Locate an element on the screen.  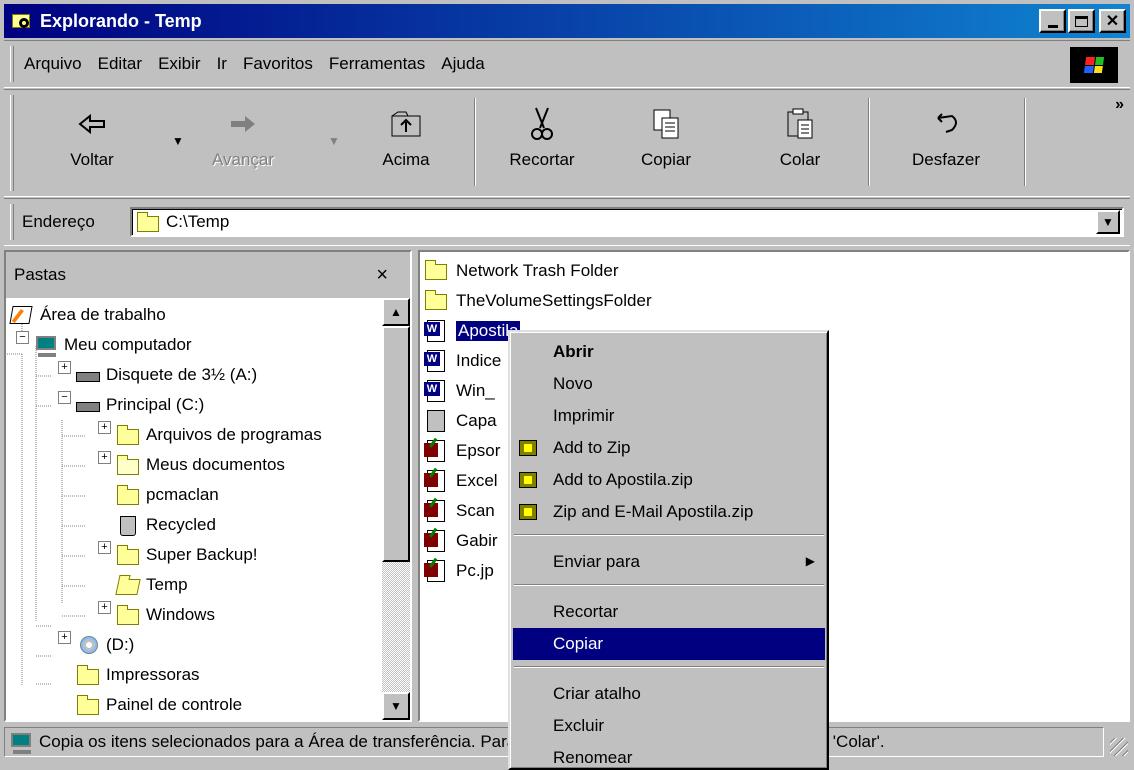
folders-pane-close-icon: × is located at coordinates (382, 275).